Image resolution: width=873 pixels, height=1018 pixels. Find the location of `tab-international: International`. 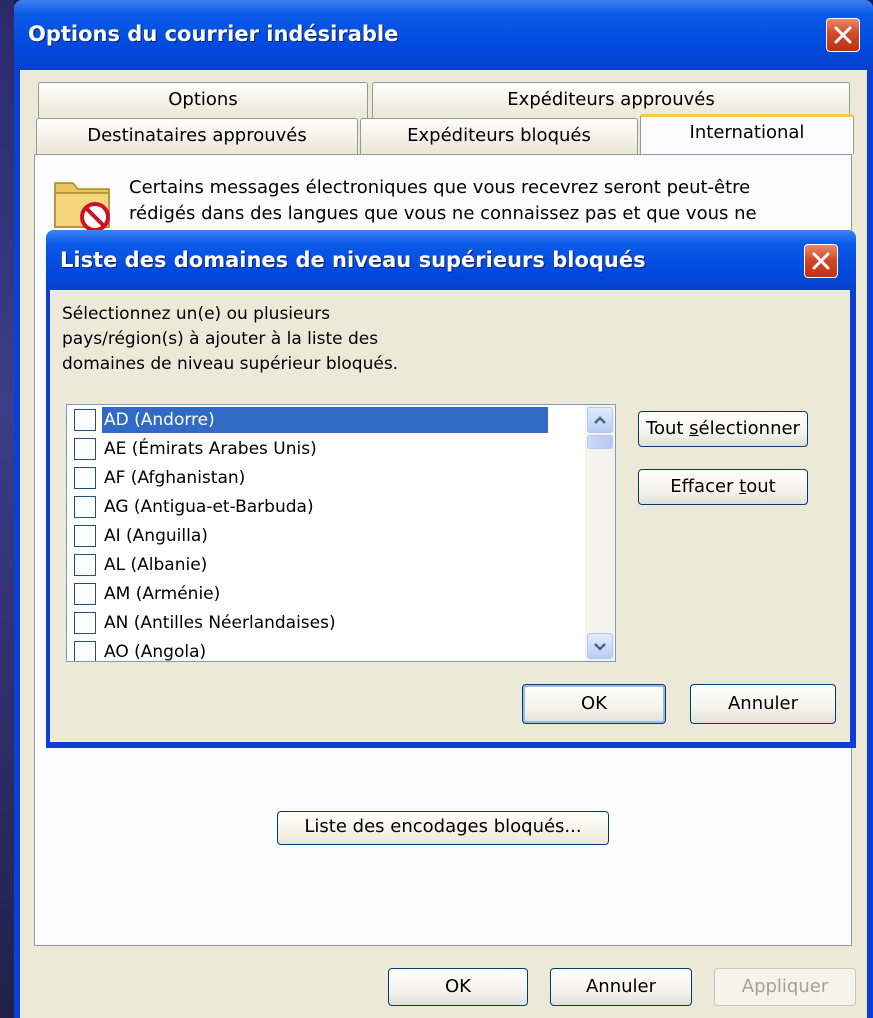

tab-international: International is located at coordinates (747, 134).